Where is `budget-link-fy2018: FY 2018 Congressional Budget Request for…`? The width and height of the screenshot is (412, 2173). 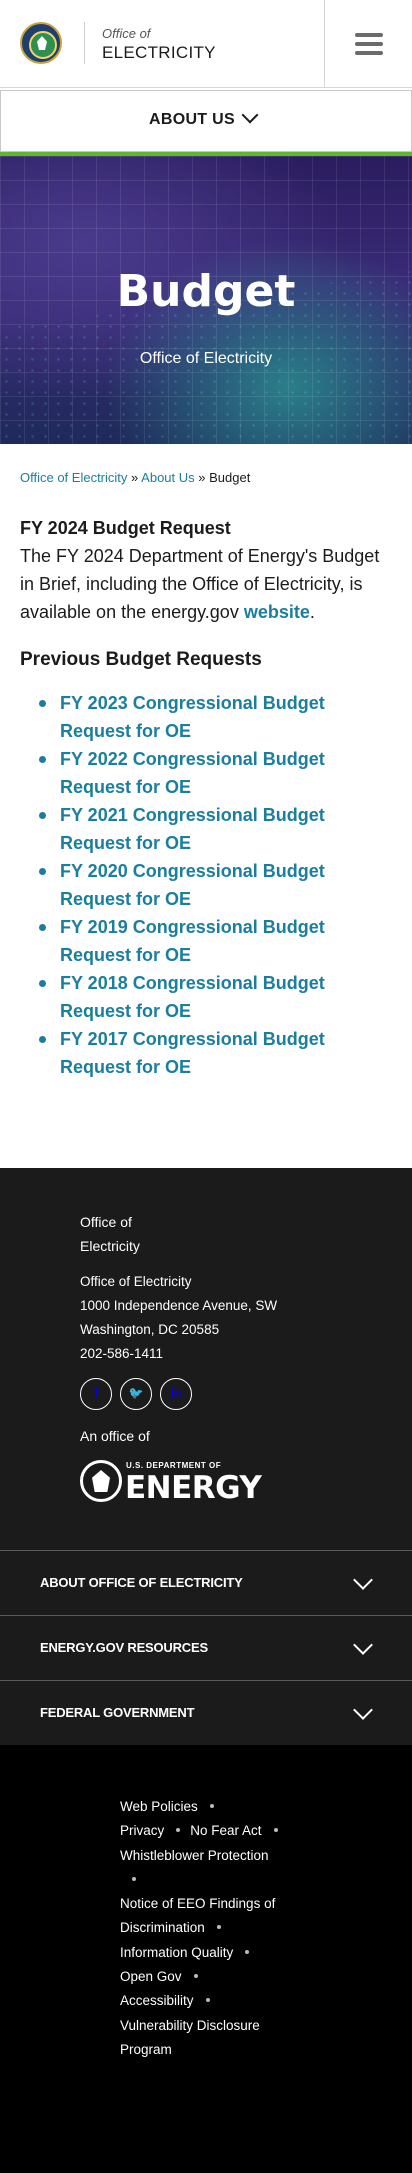 budget-link-fy2018: FY 2018 Congressional Budget Request for… is located at coordinates (217, 997).